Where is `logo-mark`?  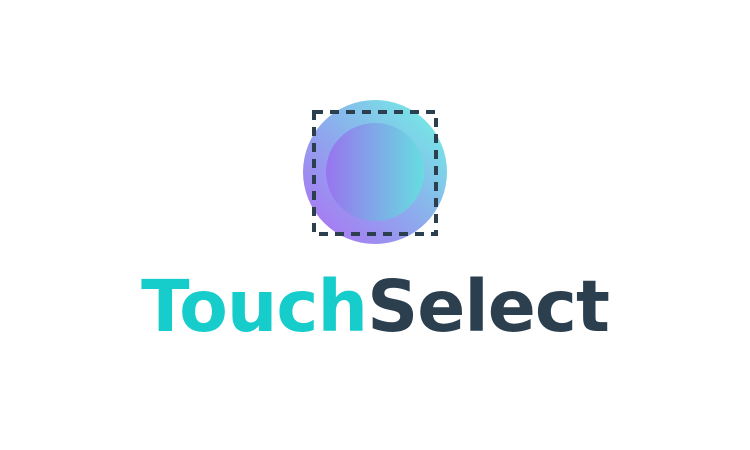
logo-mark is located at coordinates (376, 172).